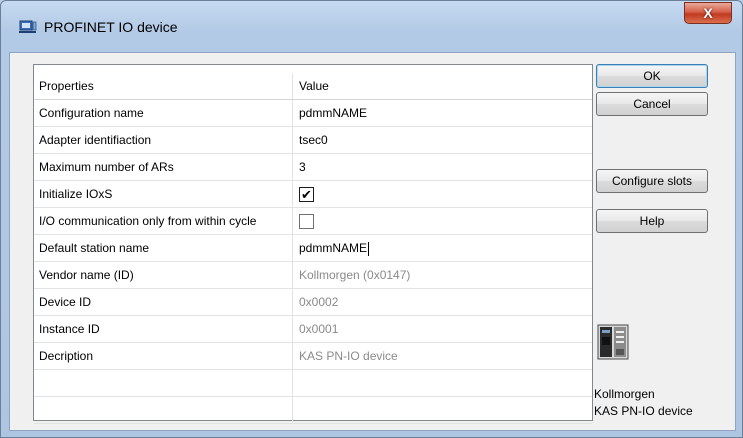 This screenshot has height=438, width=743. What do you see at coordinates (443, 140) in the screenshot?
I see `property-value-input: tsec0` at bounding box center [443, 140].